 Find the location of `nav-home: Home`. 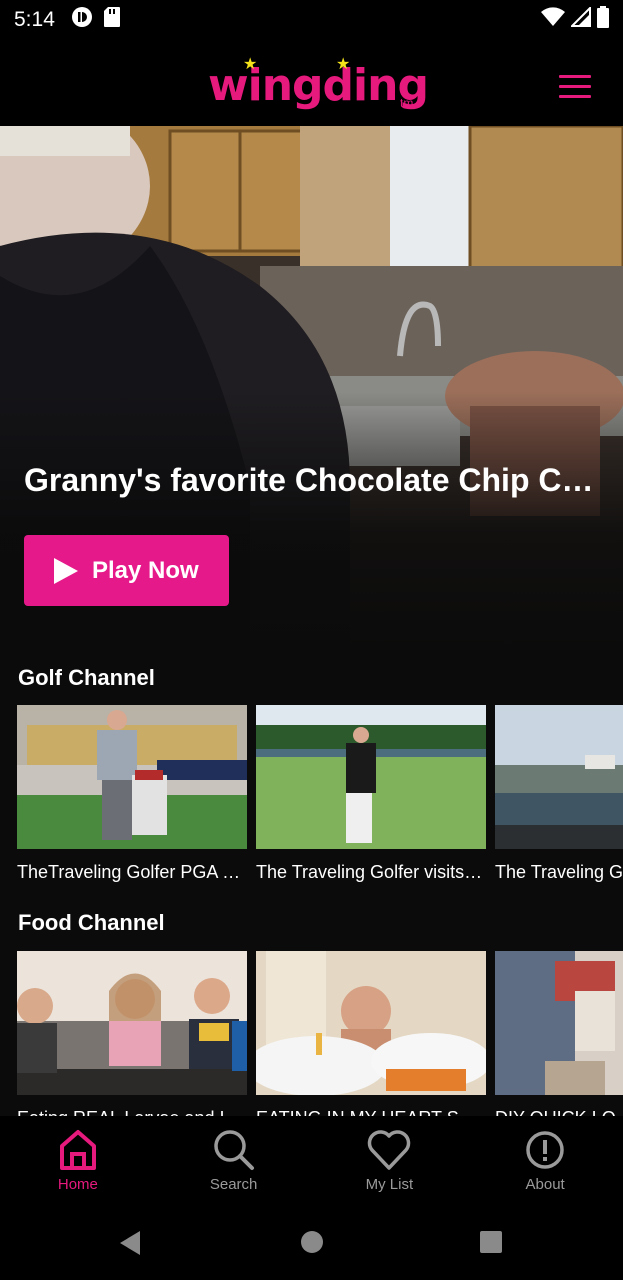

nav-home: Home is located at coordinates (78, 1161).